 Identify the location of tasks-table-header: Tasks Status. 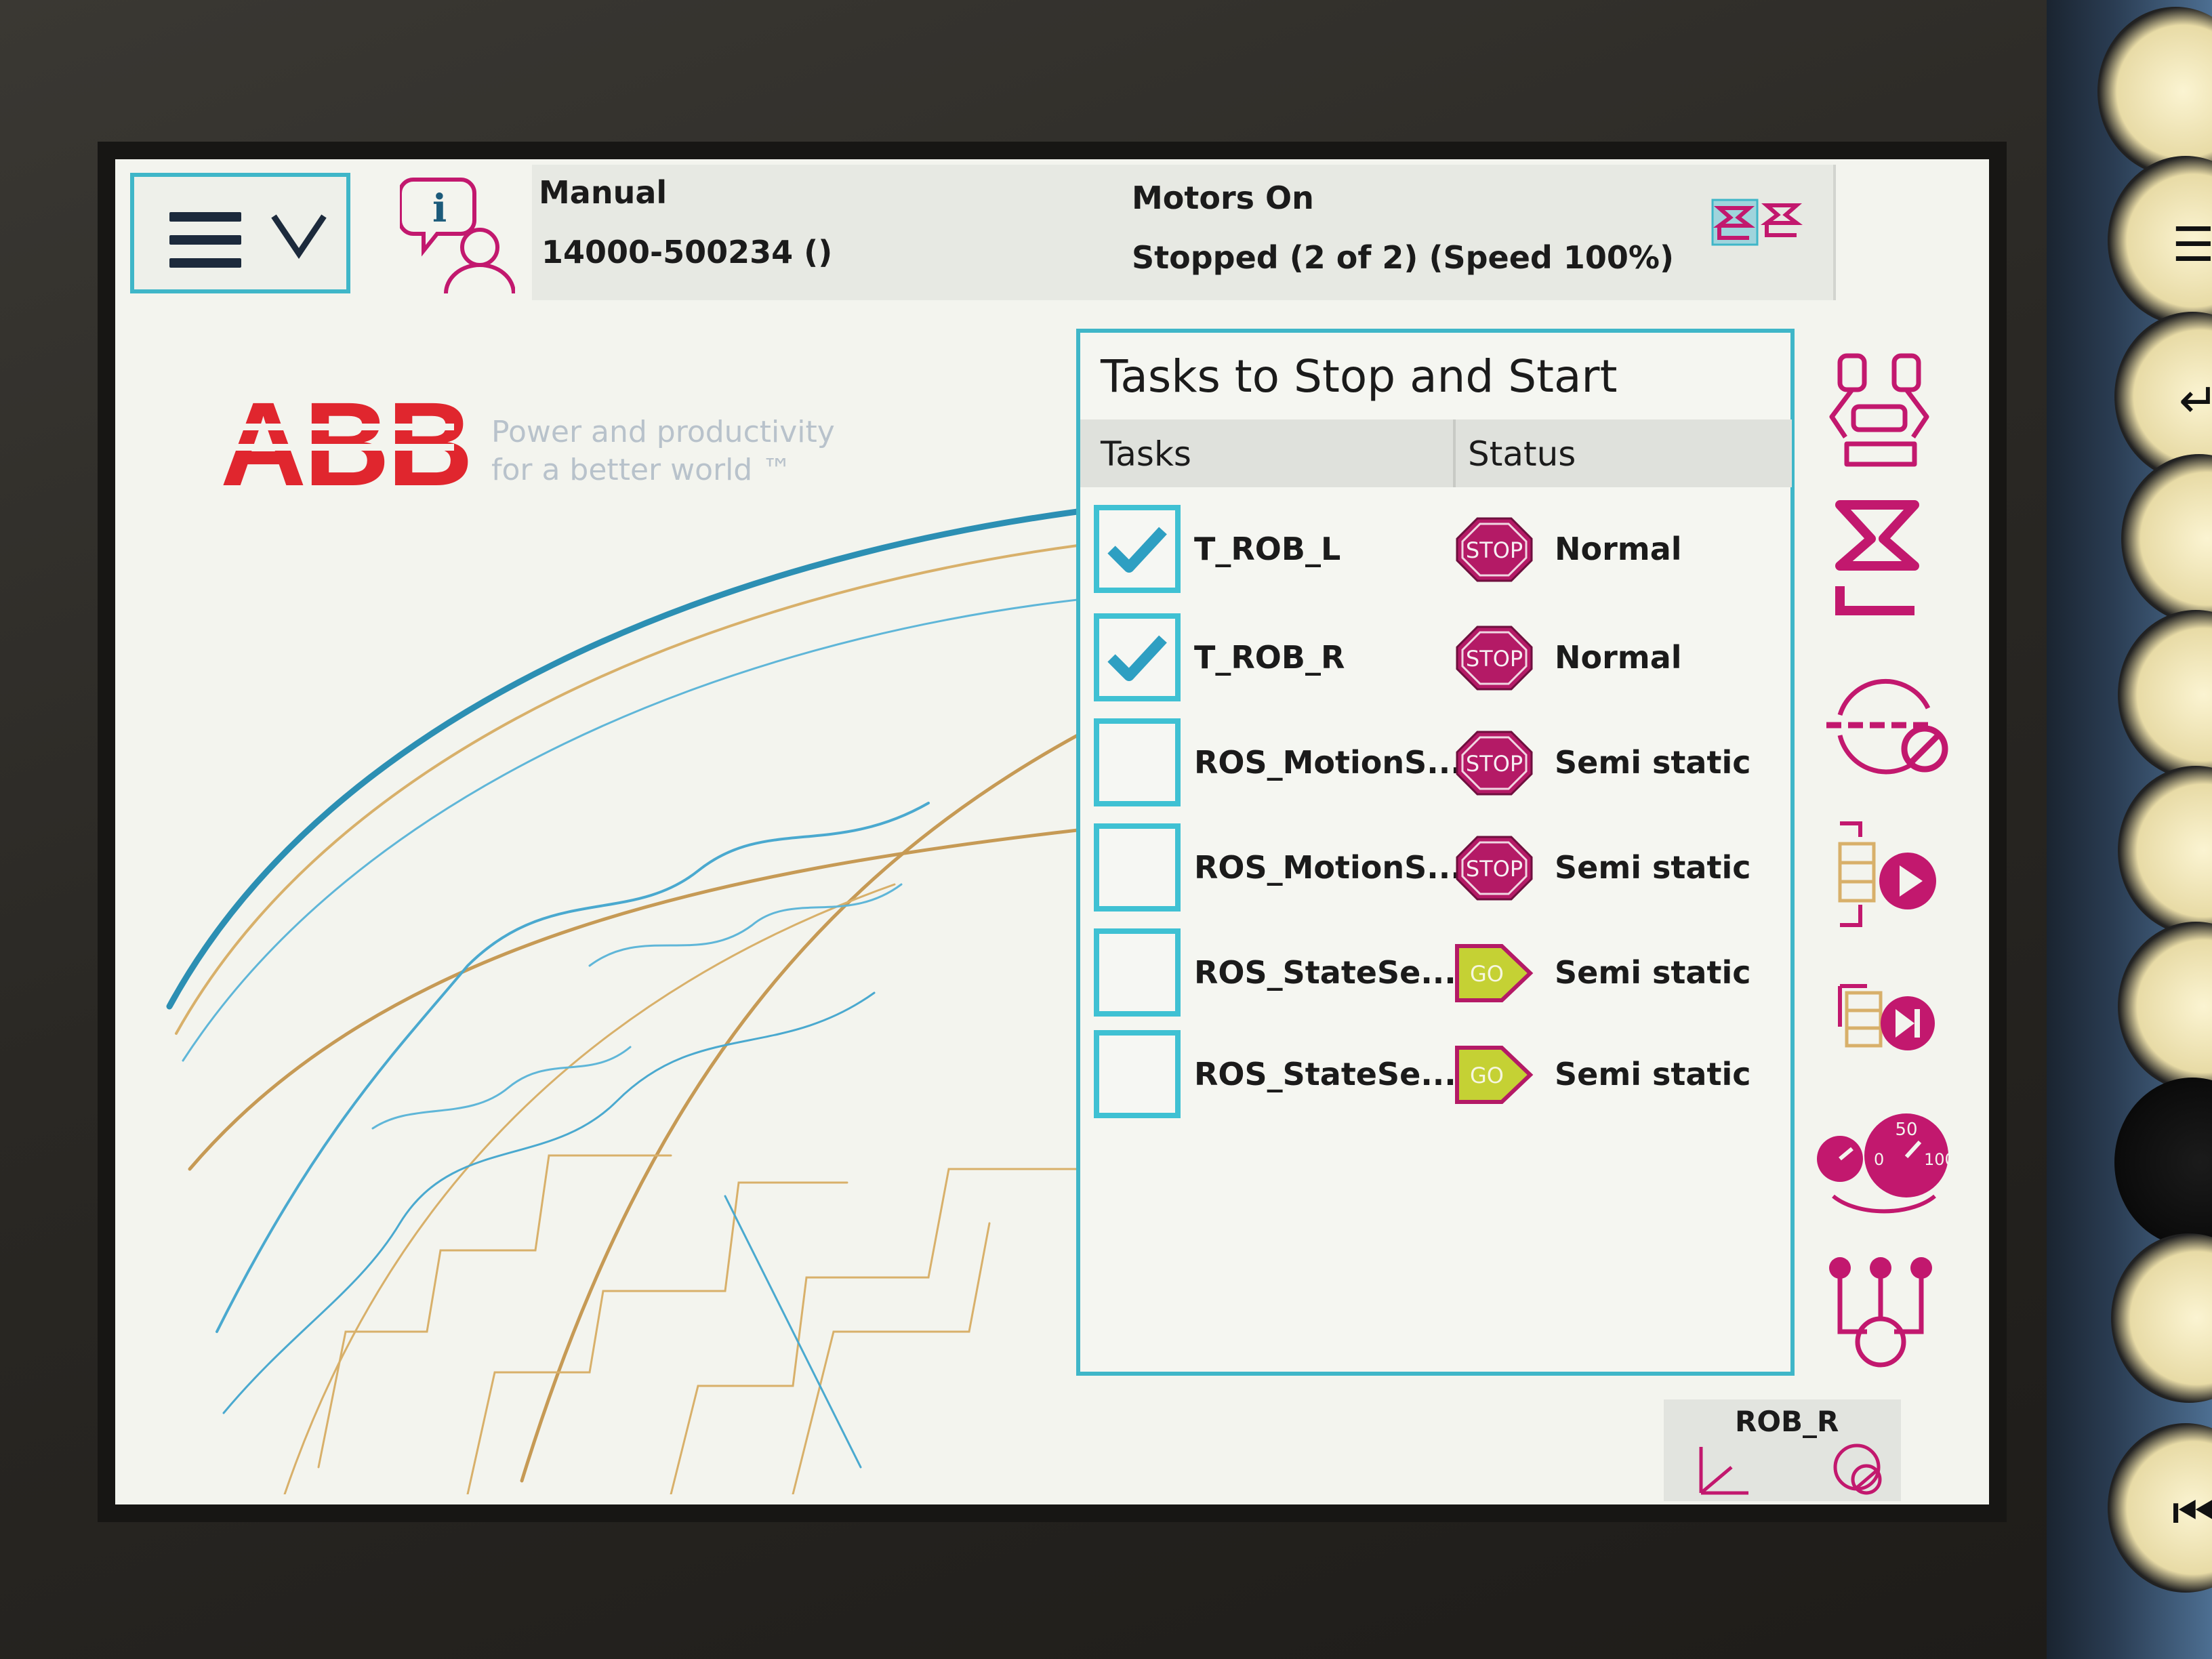
(1436, 453).